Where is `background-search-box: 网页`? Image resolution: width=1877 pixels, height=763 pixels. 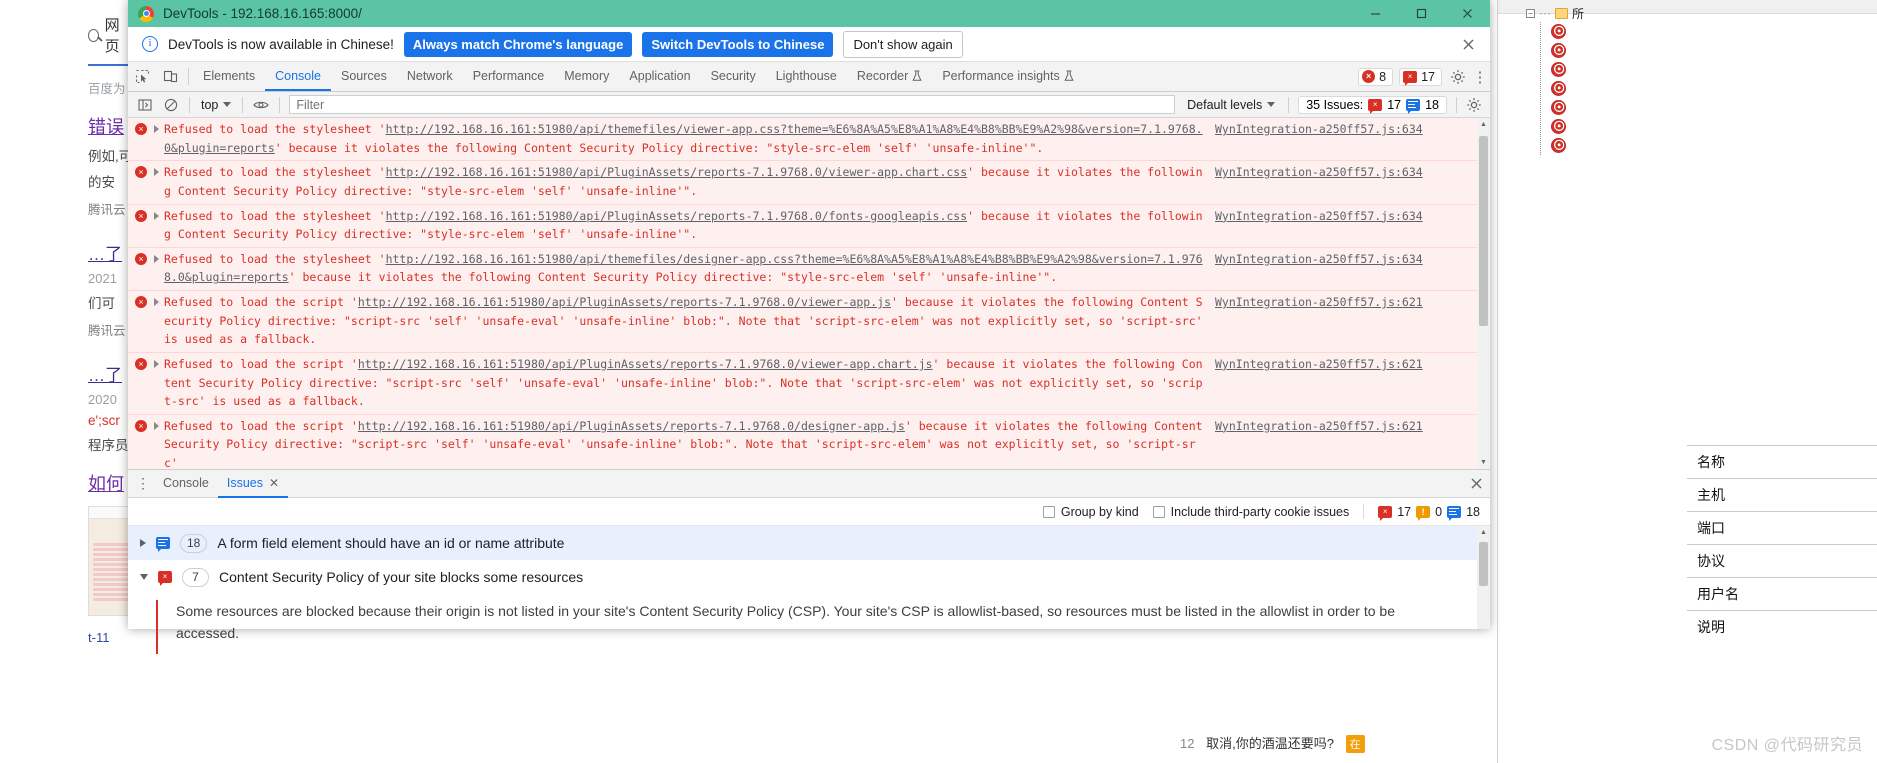 background-search-box: 网页 is located at coordinates (108, 35).